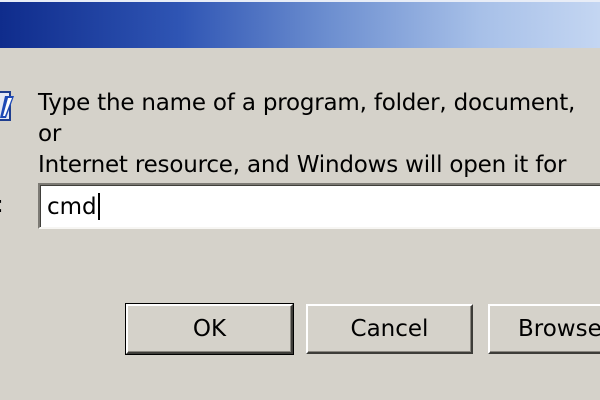 Image resolution: width=600 pixels, height=400 pixels. Describe the element at coordinates (300, 24) in the screenshot. I see `title-bar` at that location.